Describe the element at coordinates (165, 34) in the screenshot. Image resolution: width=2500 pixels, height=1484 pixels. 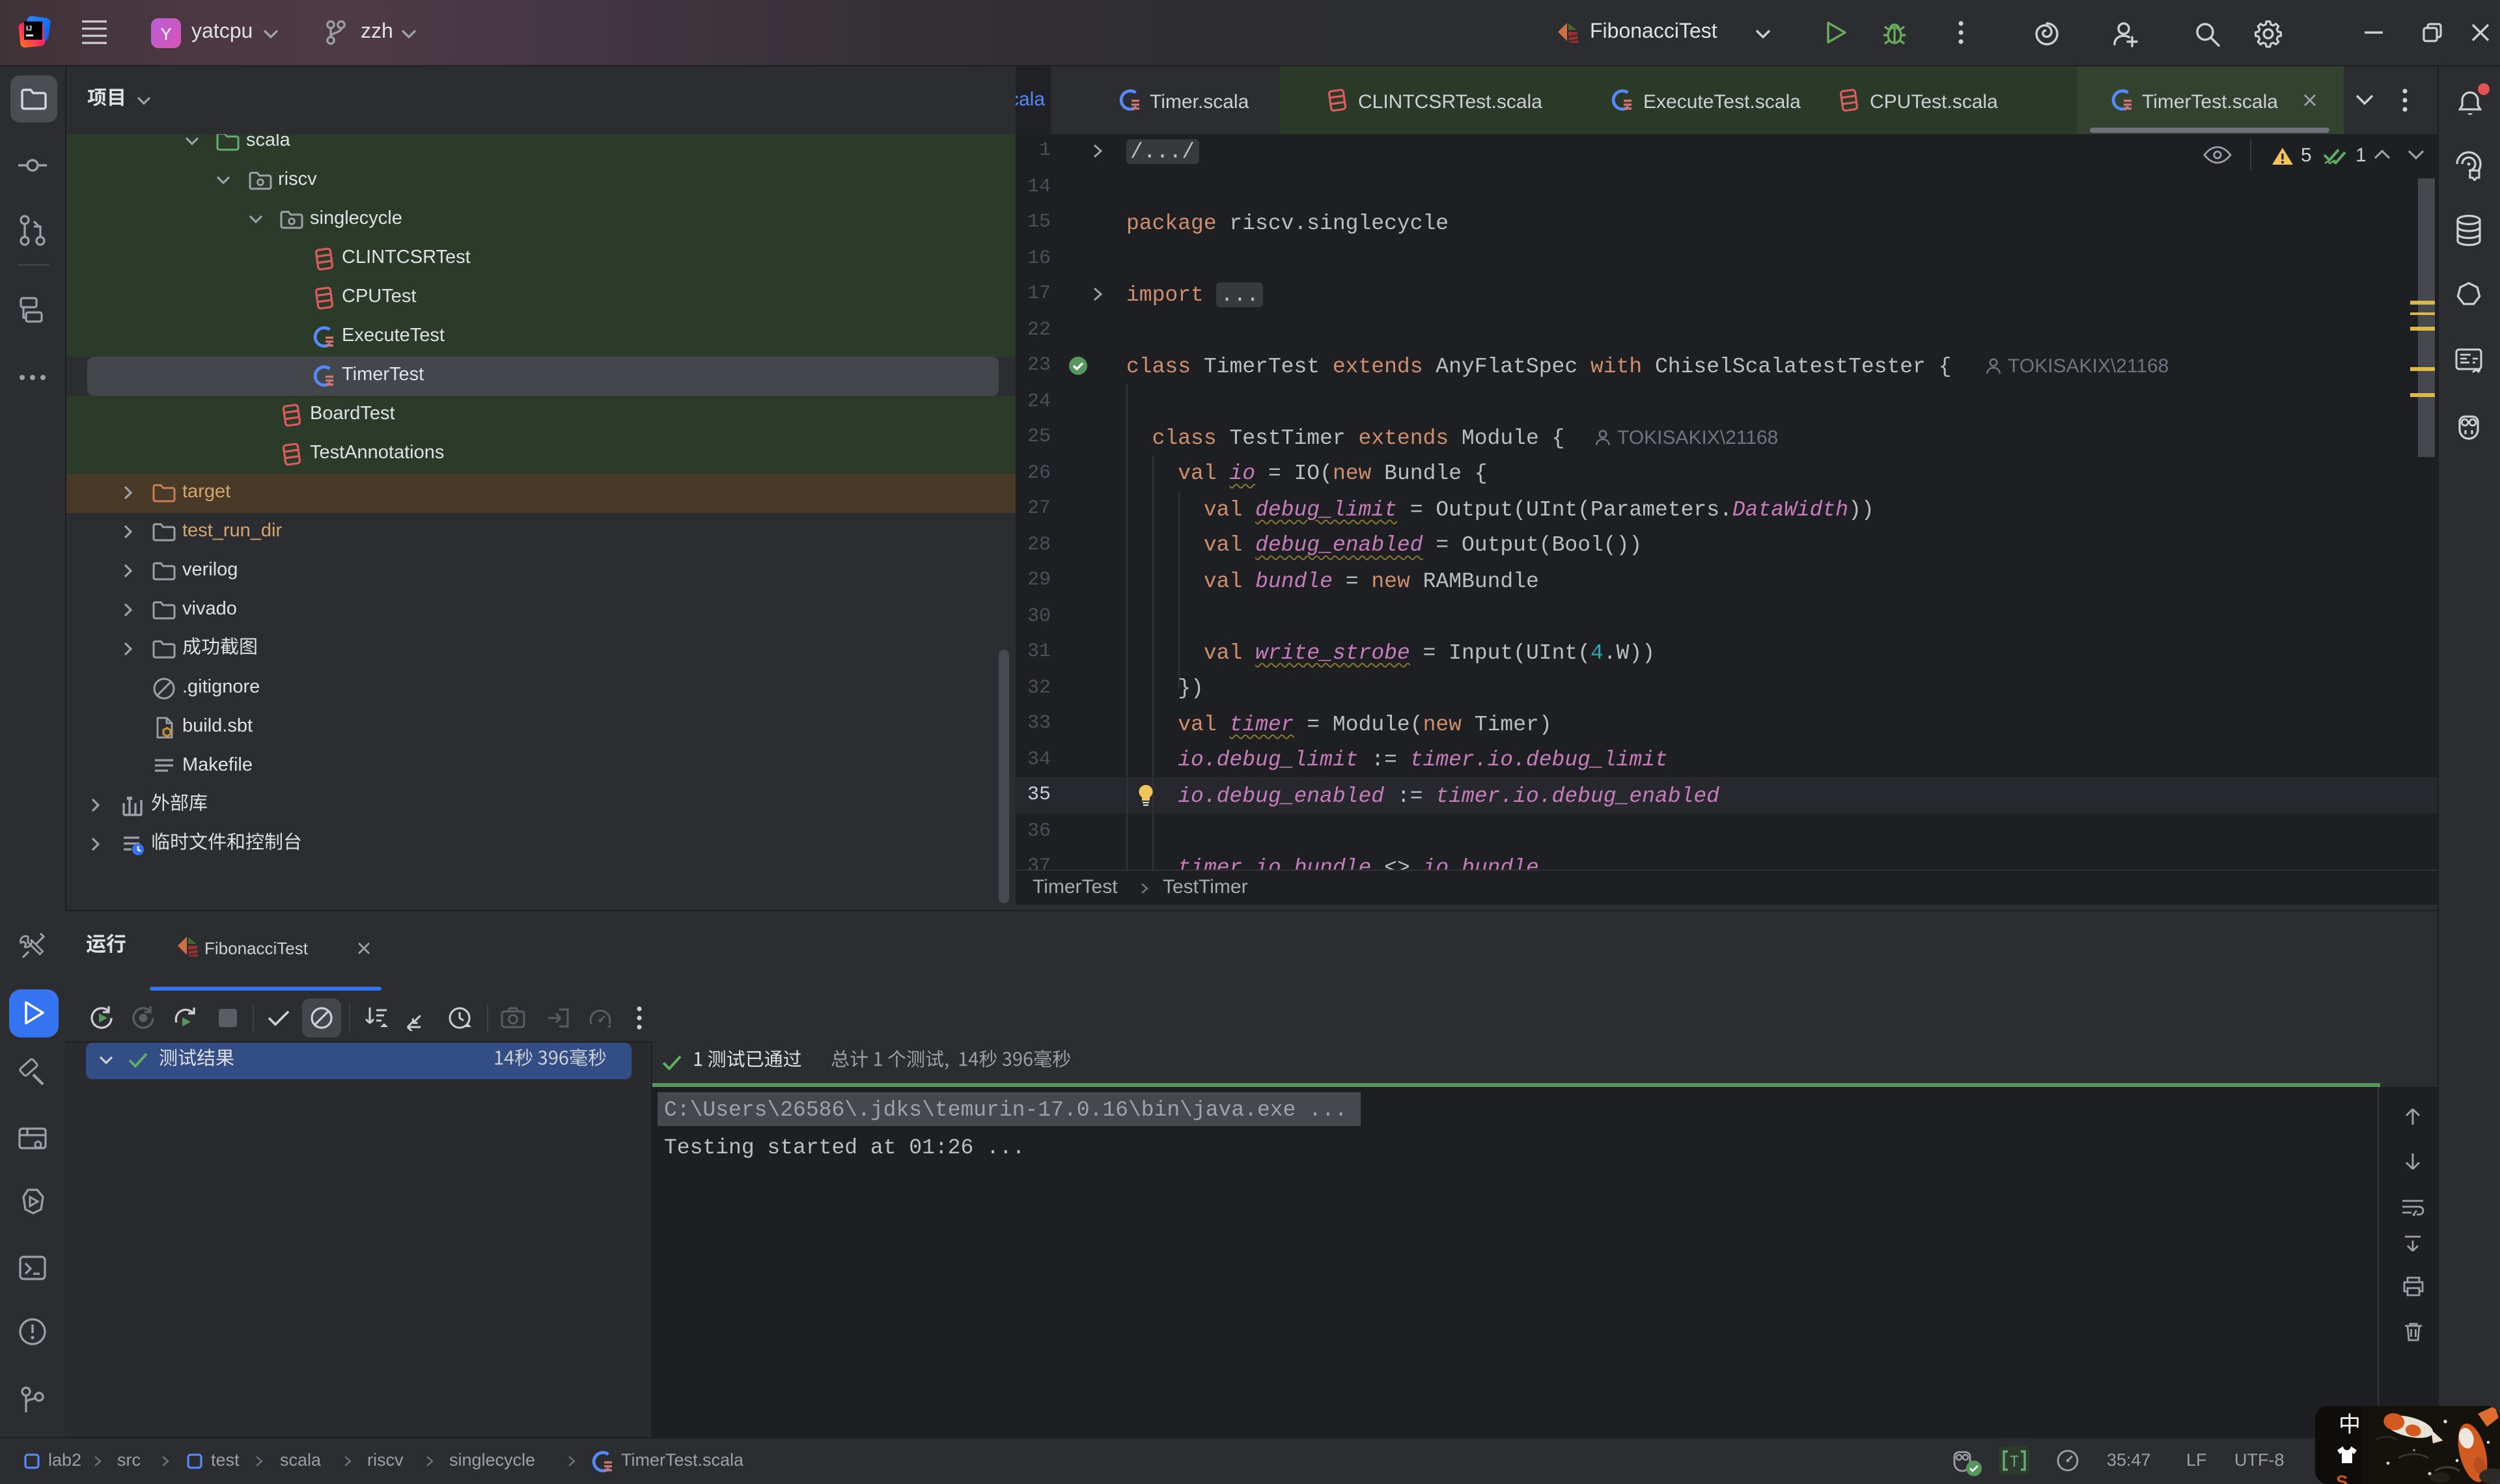
I see `svg-text: Y` at that location.